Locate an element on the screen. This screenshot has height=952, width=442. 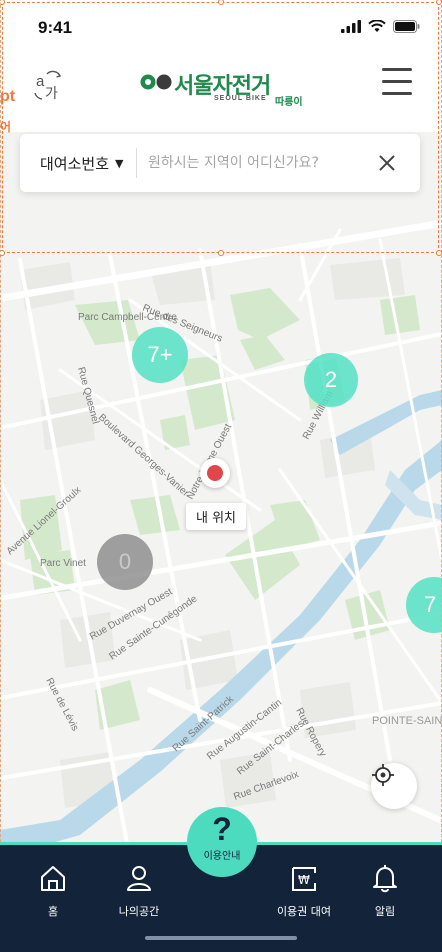
svg-text: 가 is located at coordinates (51, 94).